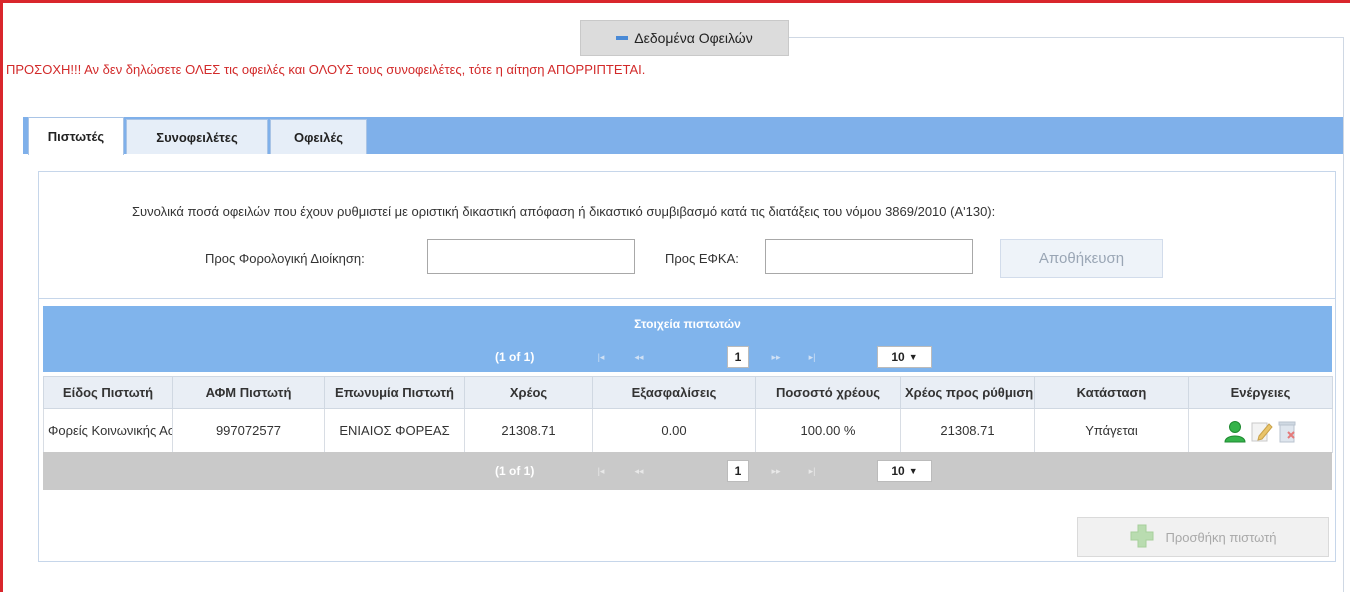 The width and height of the screenshot is (1350, 592). I want to click on section-legend-toggle: Δεδομένα Οφειλών, so click(684, 38).